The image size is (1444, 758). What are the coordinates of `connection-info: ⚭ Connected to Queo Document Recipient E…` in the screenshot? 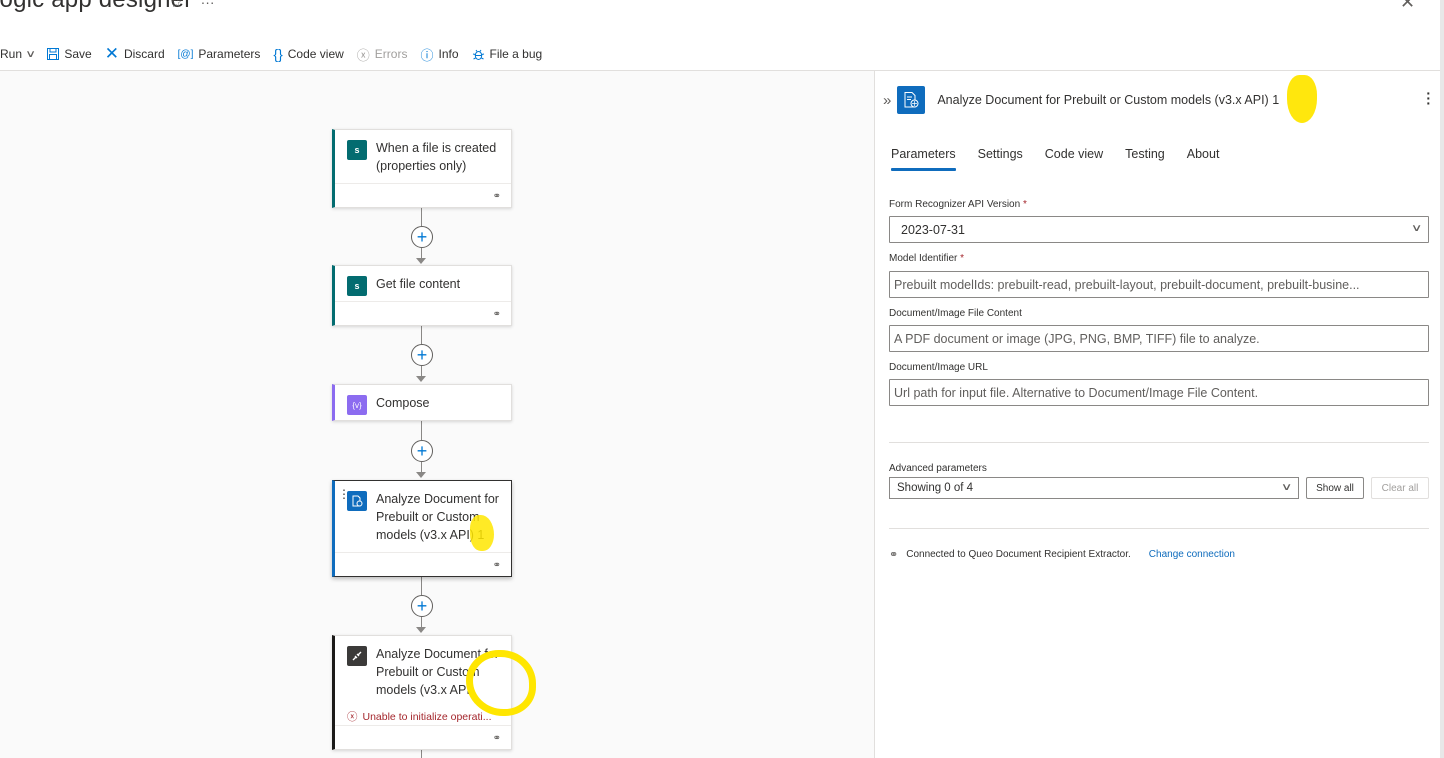 It's located at (1062, 555).